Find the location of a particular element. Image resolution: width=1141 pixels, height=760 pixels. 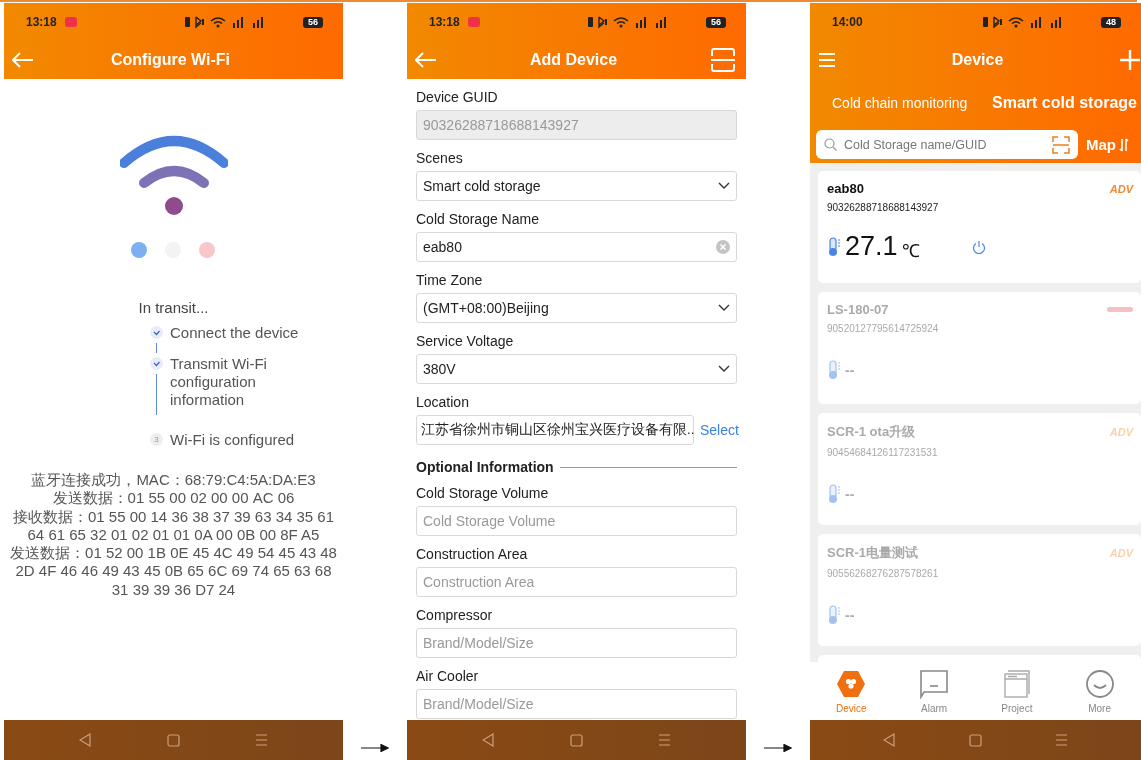

log-text: 蓝牙连接成功，MAC：68:79:C4:5A:DA:E3 发送数据：01 55 00 02 00 00 AC 06 接收数据：01 55 00 14 36 38 37 39 63 34 35 61 64 61 65 32 01 02 01 01 0A 00 0B 00 8F A5 发送数据：01 52 00 1B 0E 45 4C 49 54 45 43 48 2D 4F 46 46 49 43 45 0B 65 6C 69 74 65 63 68 31 39 39 36 D7 24 is located at coordinates (173, 535).